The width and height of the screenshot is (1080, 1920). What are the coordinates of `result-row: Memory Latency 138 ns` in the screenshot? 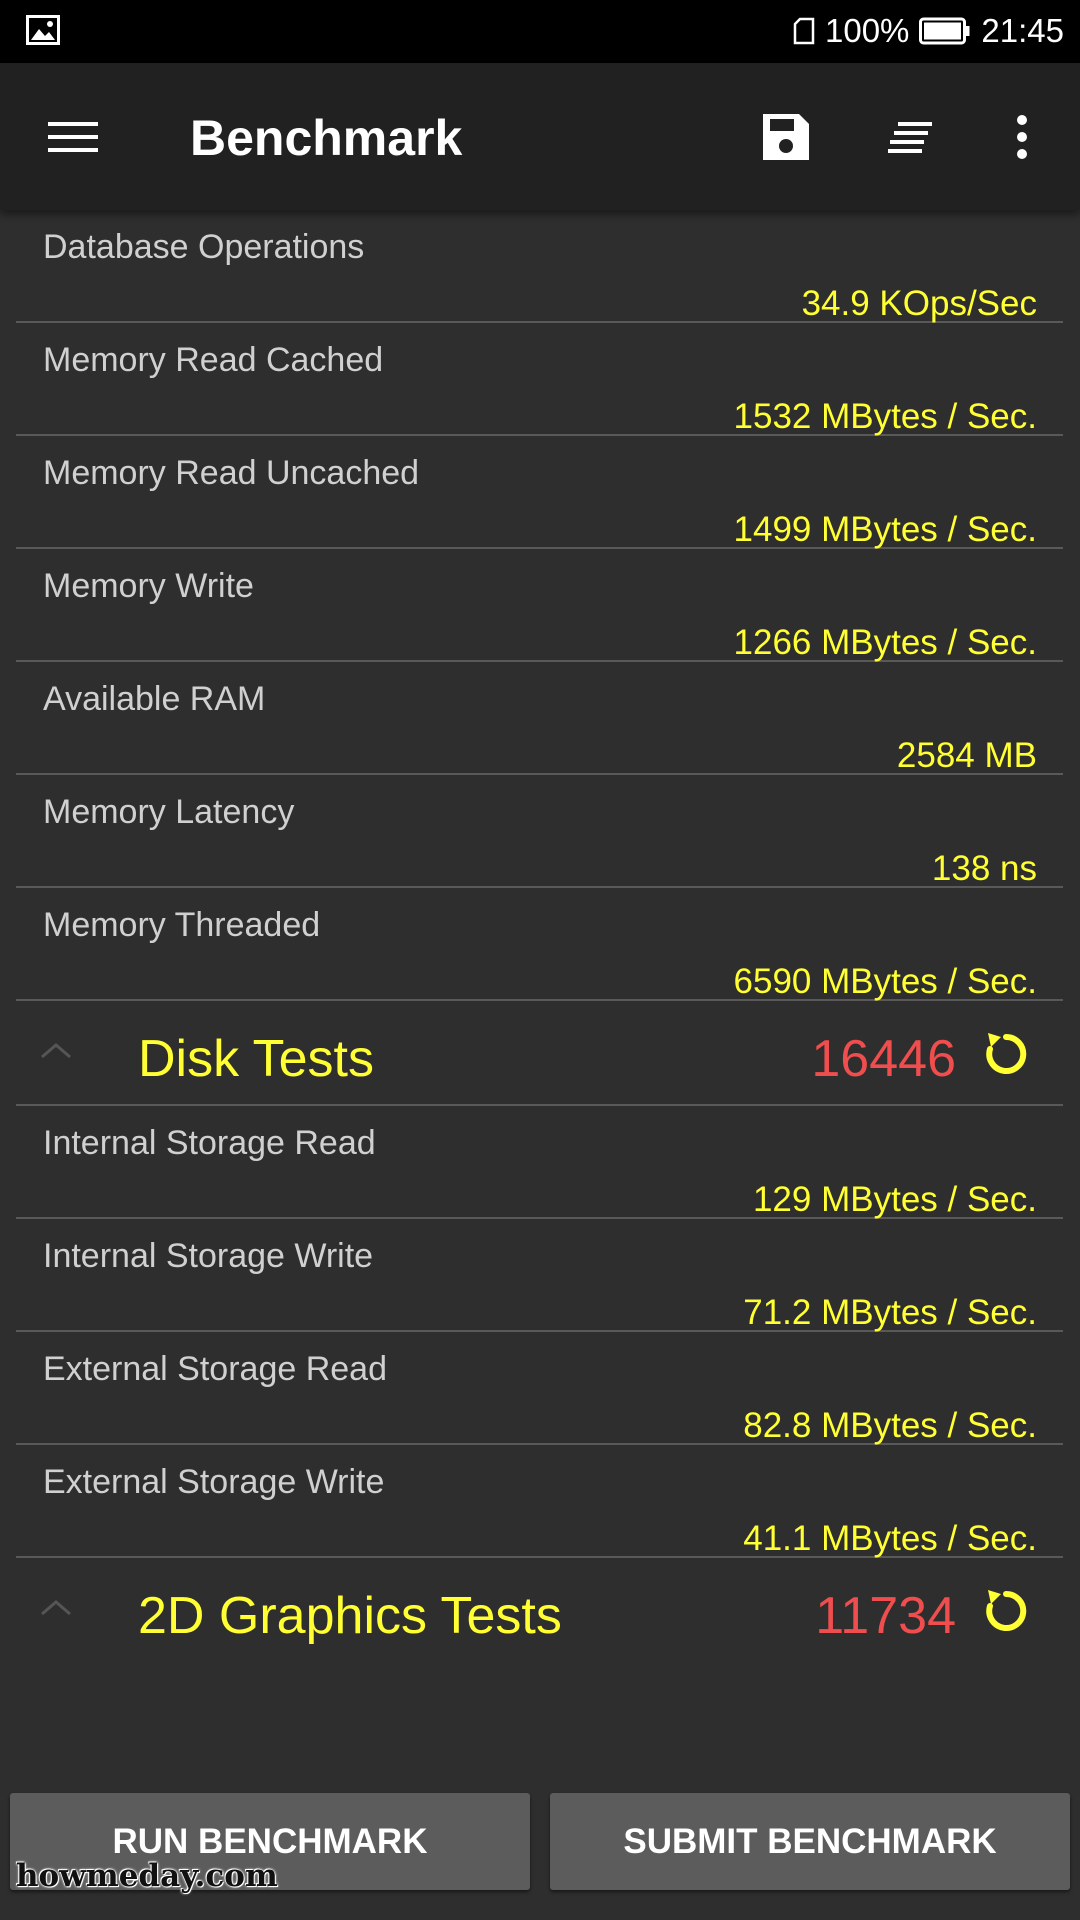 It's located at (539, 831).